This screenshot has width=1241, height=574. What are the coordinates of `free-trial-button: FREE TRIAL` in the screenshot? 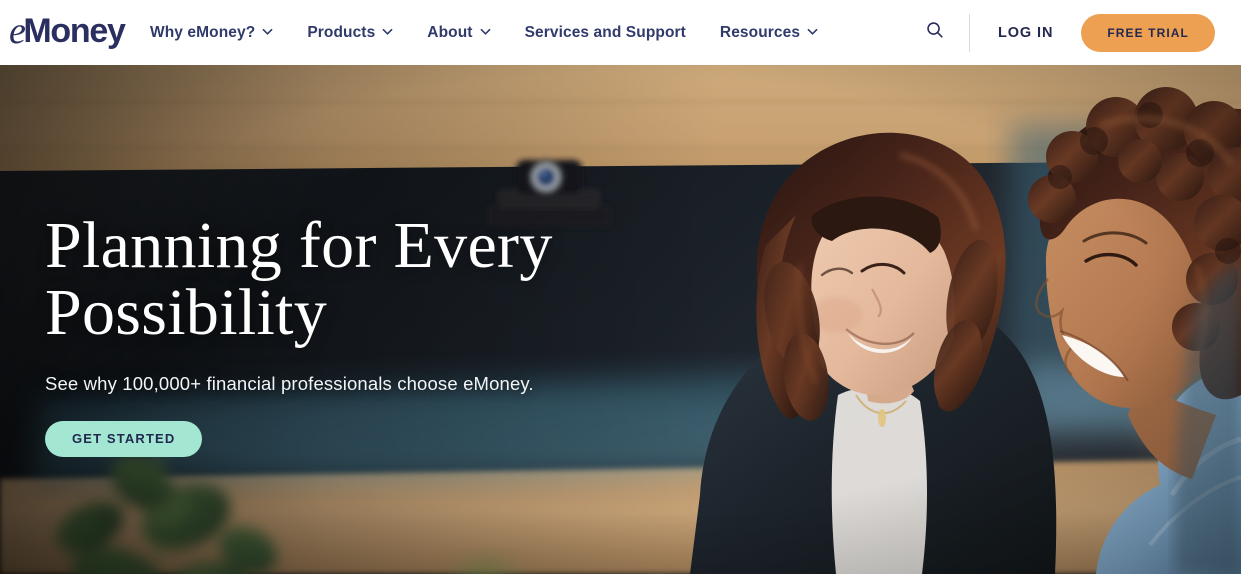 It's located at (1148, 32).